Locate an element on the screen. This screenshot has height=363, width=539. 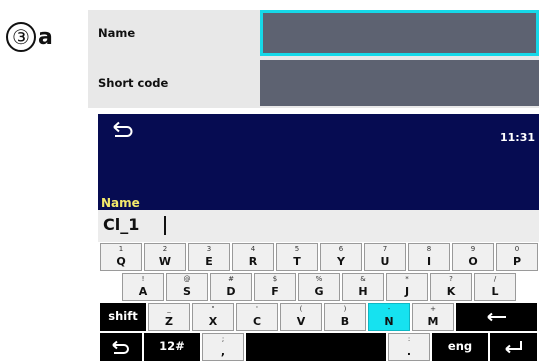
key-back is located at coordinates (121, 347).